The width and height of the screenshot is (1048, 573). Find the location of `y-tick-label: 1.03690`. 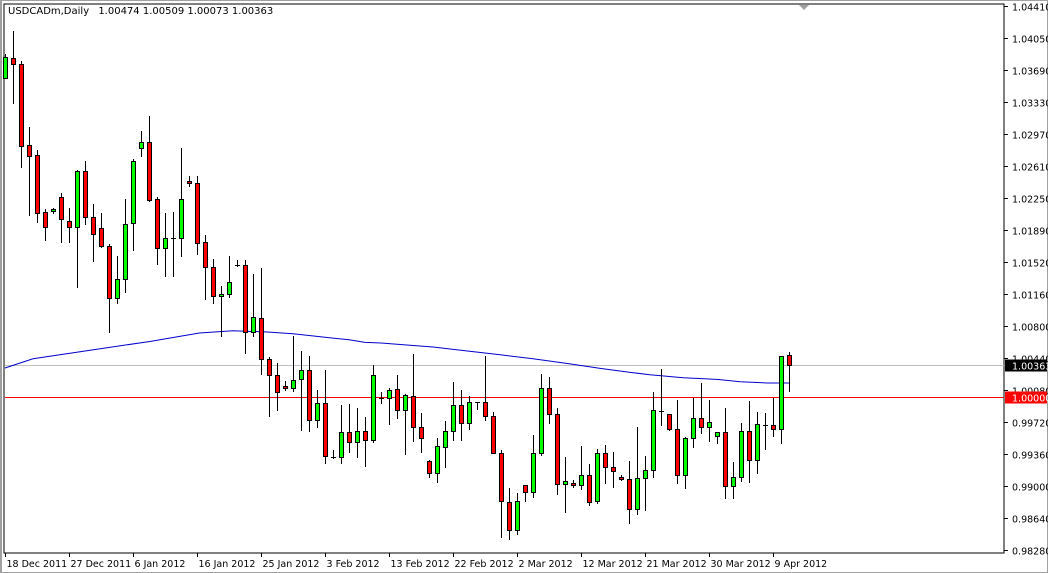

y-tick-label: 1.03690 is located at coordinates (1030, 72).